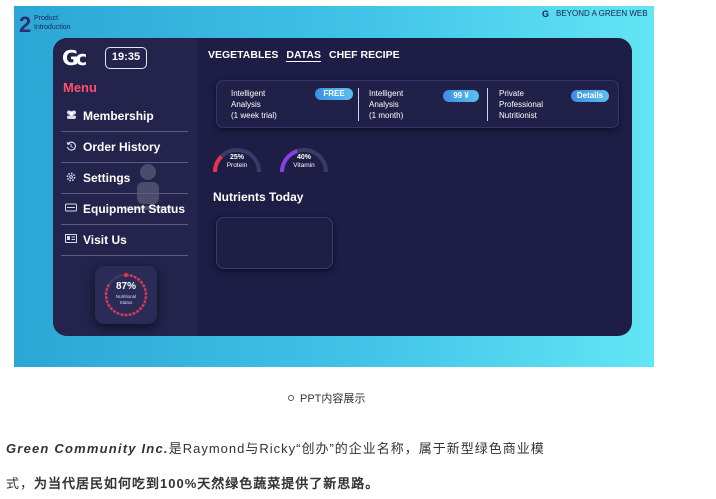 This screenshot has width=716, height=499. I want to click on paragraph-2-bold: 为当代居民如何吃到100%天然绿色蔬菜提供了新思路。, so click(207, 483).